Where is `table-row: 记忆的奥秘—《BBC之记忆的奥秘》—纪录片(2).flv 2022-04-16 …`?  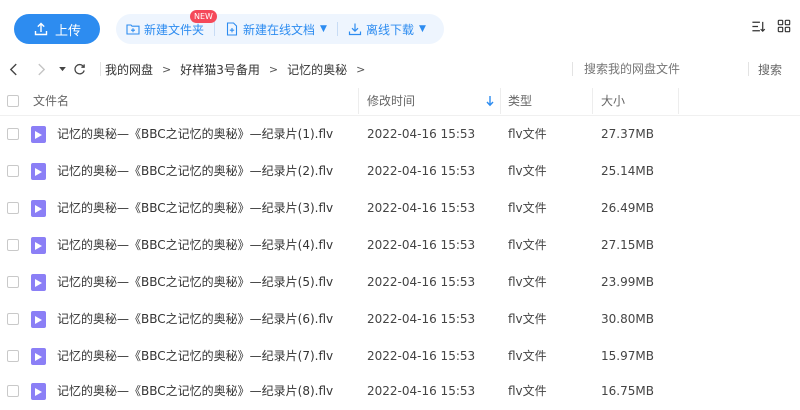
table-row: 记忆的奥秘—《BBC之记忆的奥秘》—纪录片(2).flv 2022-04-16 … is located at coordinates (400, 171).